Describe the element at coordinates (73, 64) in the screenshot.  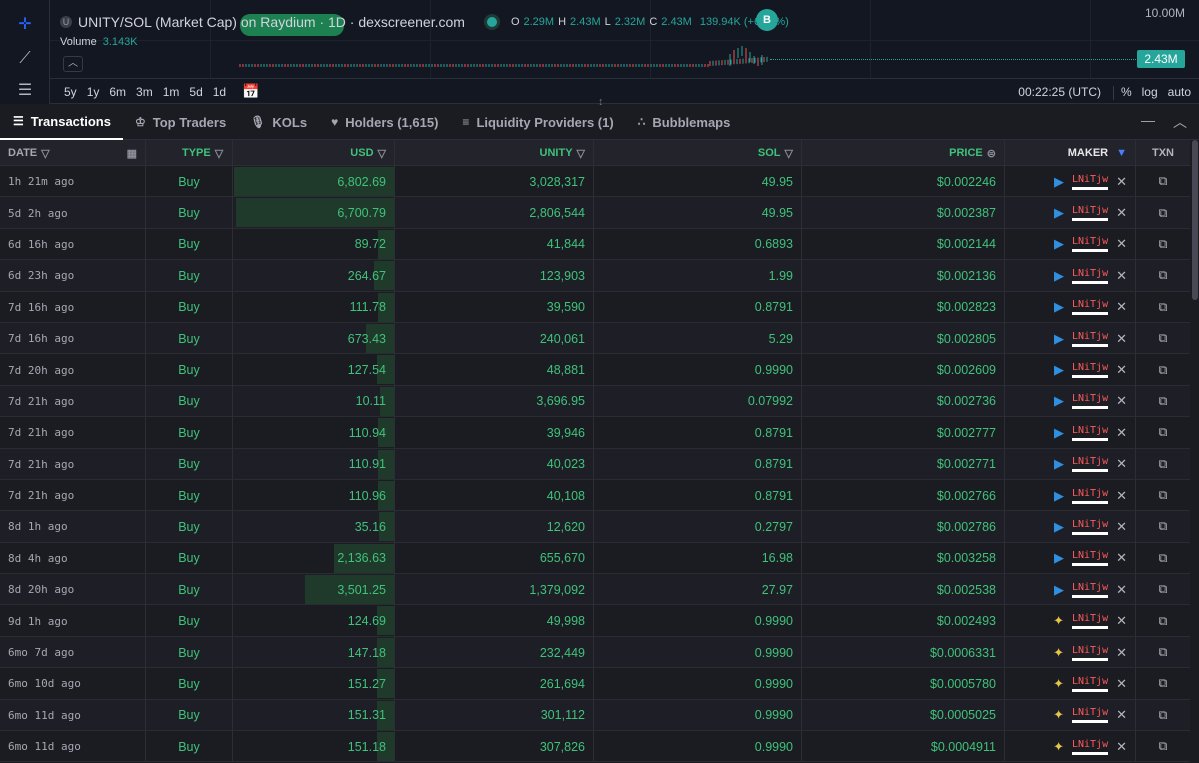
I see `collapse-legend-button: ︿` at that location.